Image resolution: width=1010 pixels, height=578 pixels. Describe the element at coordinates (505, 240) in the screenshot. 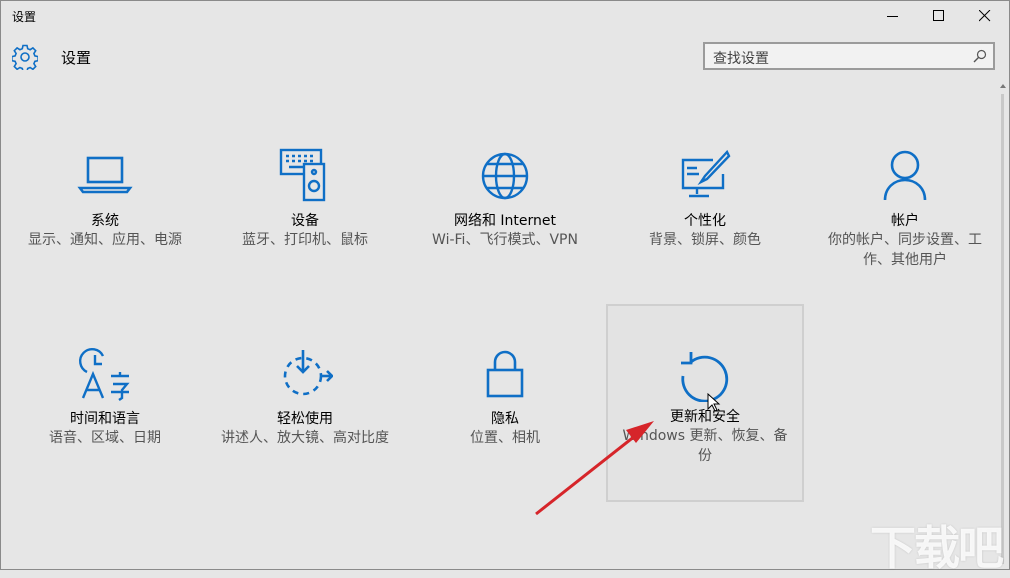

I see `tile-description: Wi-Fi、飞行模式、VPN` at that location.